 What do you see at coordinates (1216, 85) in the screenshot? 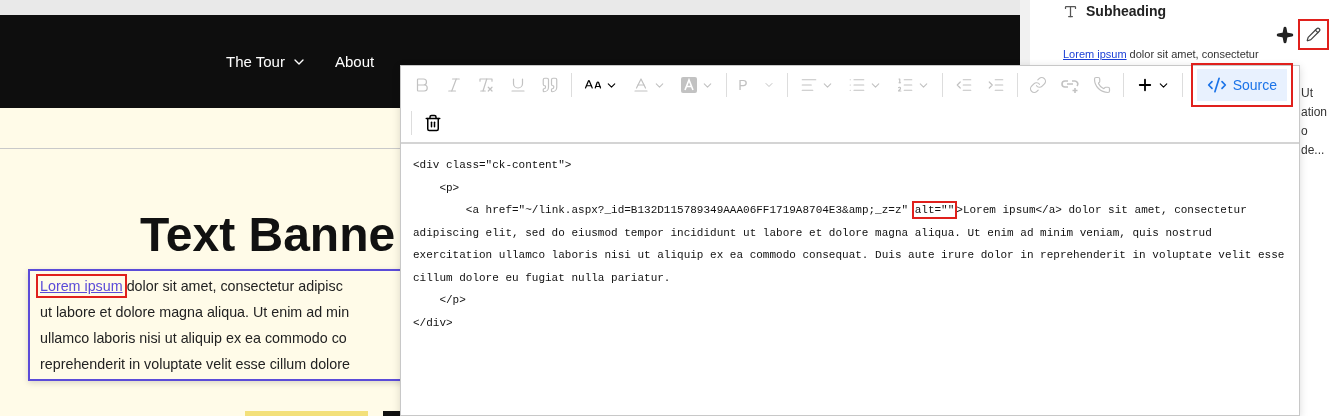
I see `source-code-icon` at bounding box center [1216, 85].